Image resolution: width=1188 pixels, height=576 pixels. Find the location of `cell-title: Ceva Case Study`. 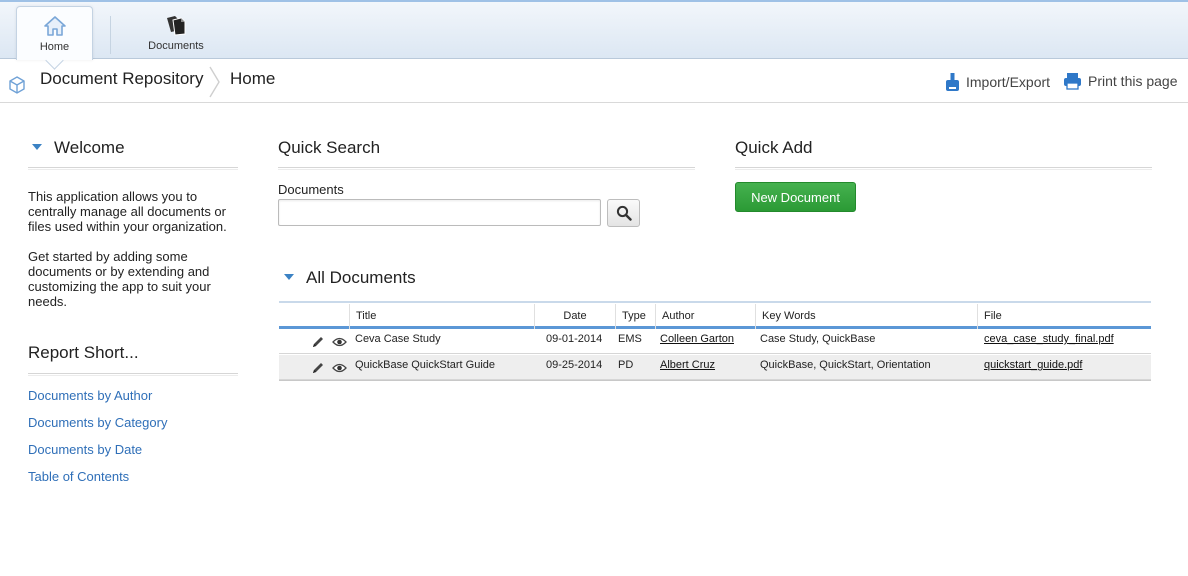

cell-title: Ceva Case Study is located at coordinates (398, 339).